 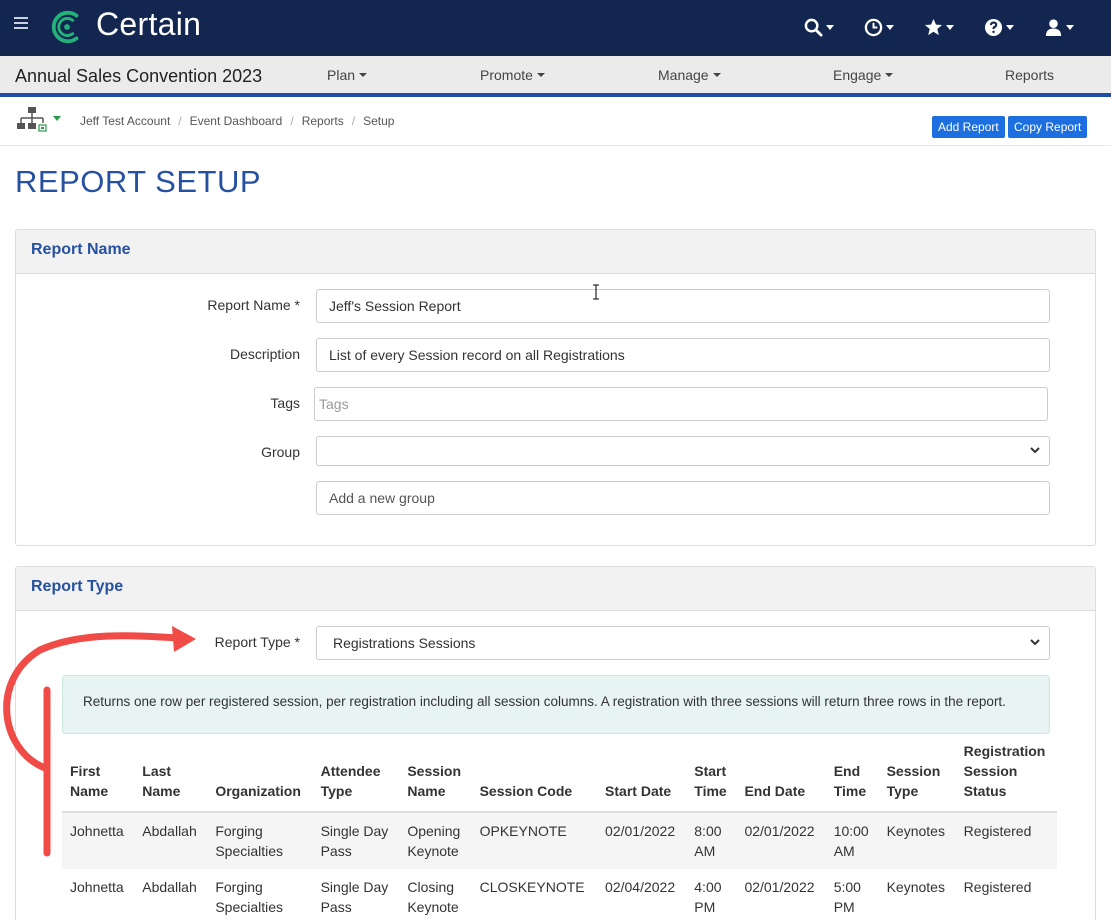 What do you see at coordinates (708, 887) in the screenshot?
I see `cell-text-line: 4:00` at bounding box center [708, 887].